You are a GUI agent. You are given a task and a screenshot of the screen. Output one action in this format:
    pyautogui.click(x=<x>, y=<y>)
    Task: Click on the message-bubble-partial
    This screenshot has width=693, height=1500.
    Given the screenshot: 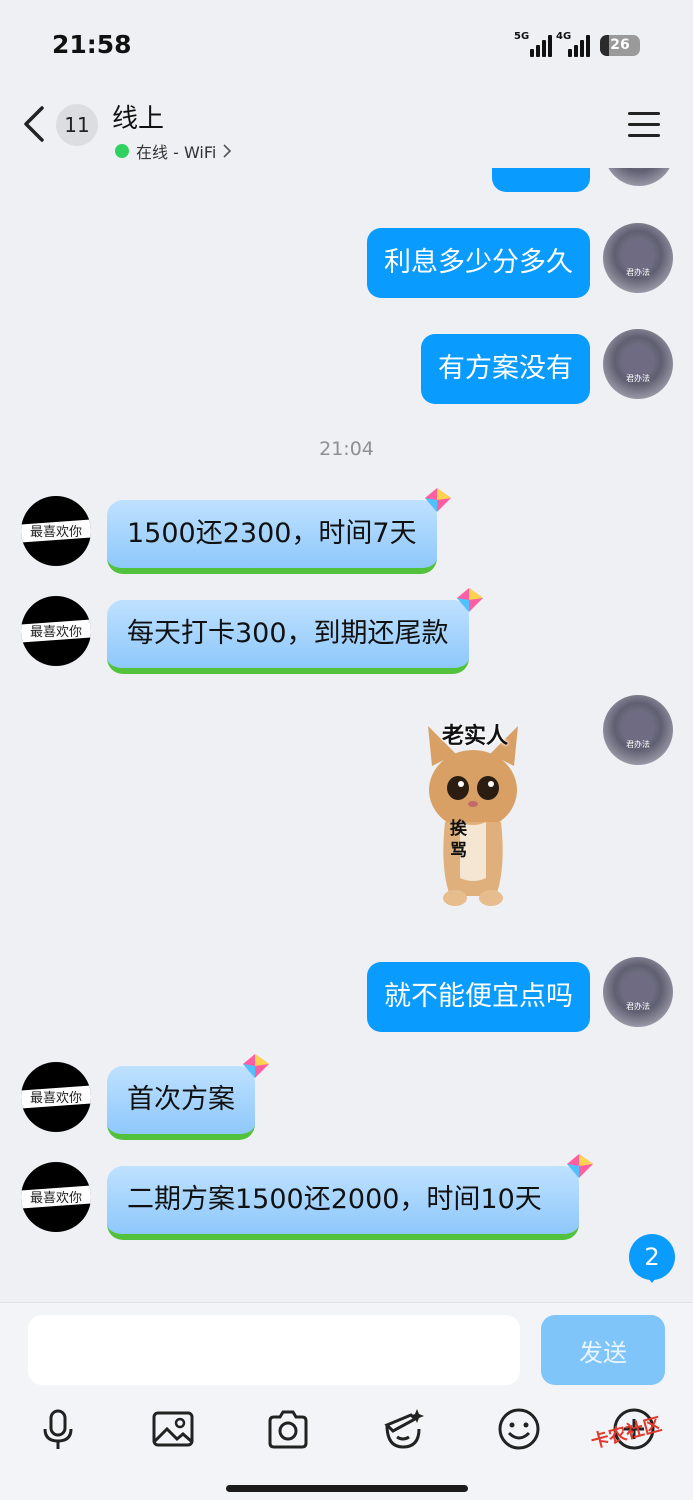 What is the action you would take?
    pyautogui.click(x=541, y=180)
    